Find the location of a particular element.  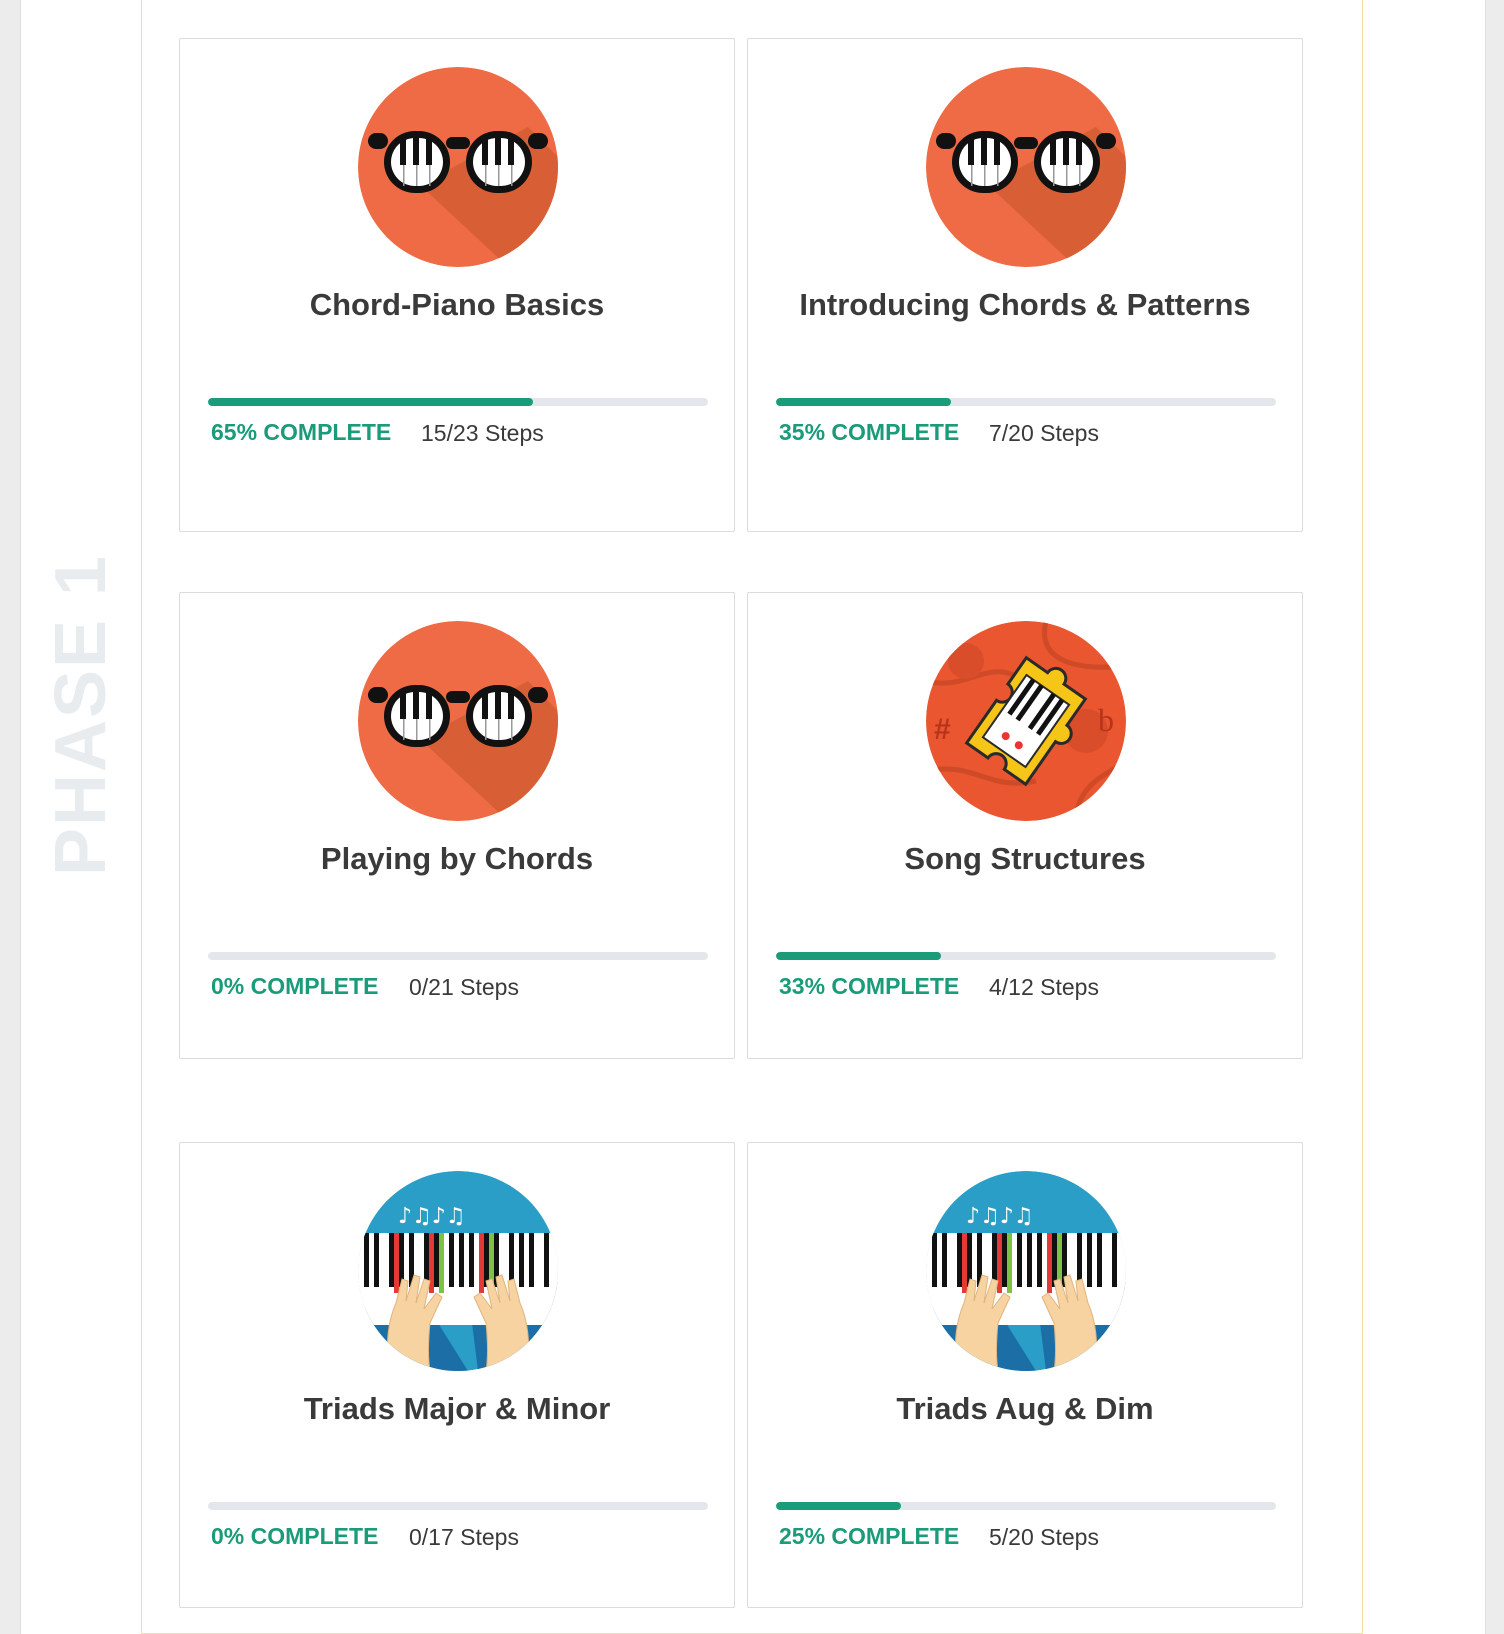

progress-percent-label: 65% COMPLETE is located at coordinates (301, 432).